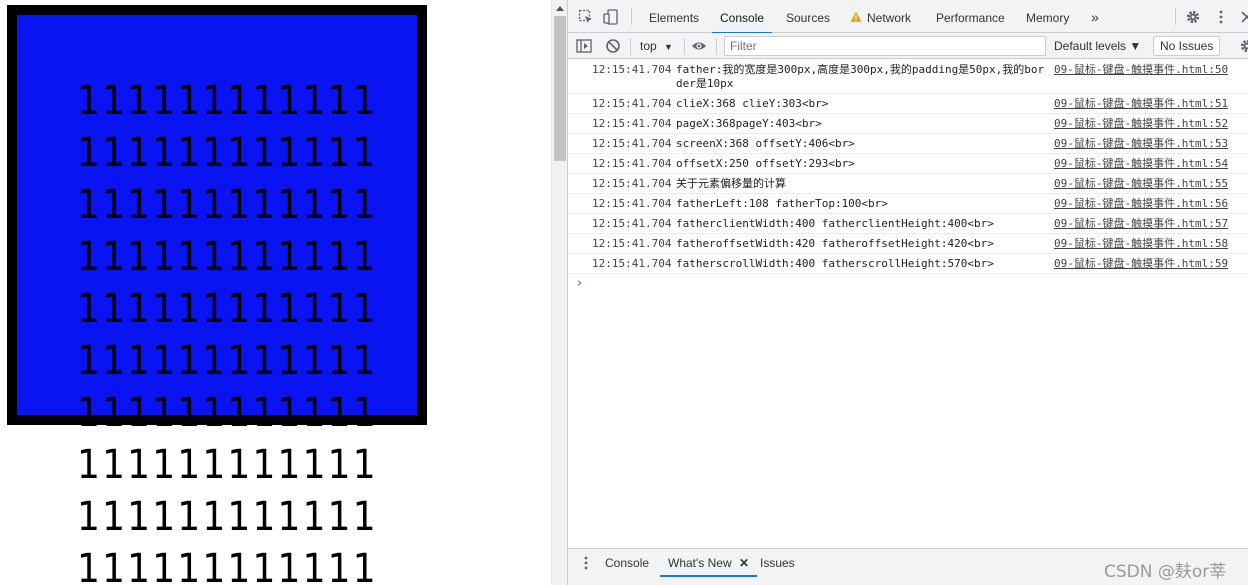 The image size is (1248, 585). What do you see at coordinates (560, 88) in the screenshot?
I see `scrollbar-thumb` at bounding box center [560, 88].